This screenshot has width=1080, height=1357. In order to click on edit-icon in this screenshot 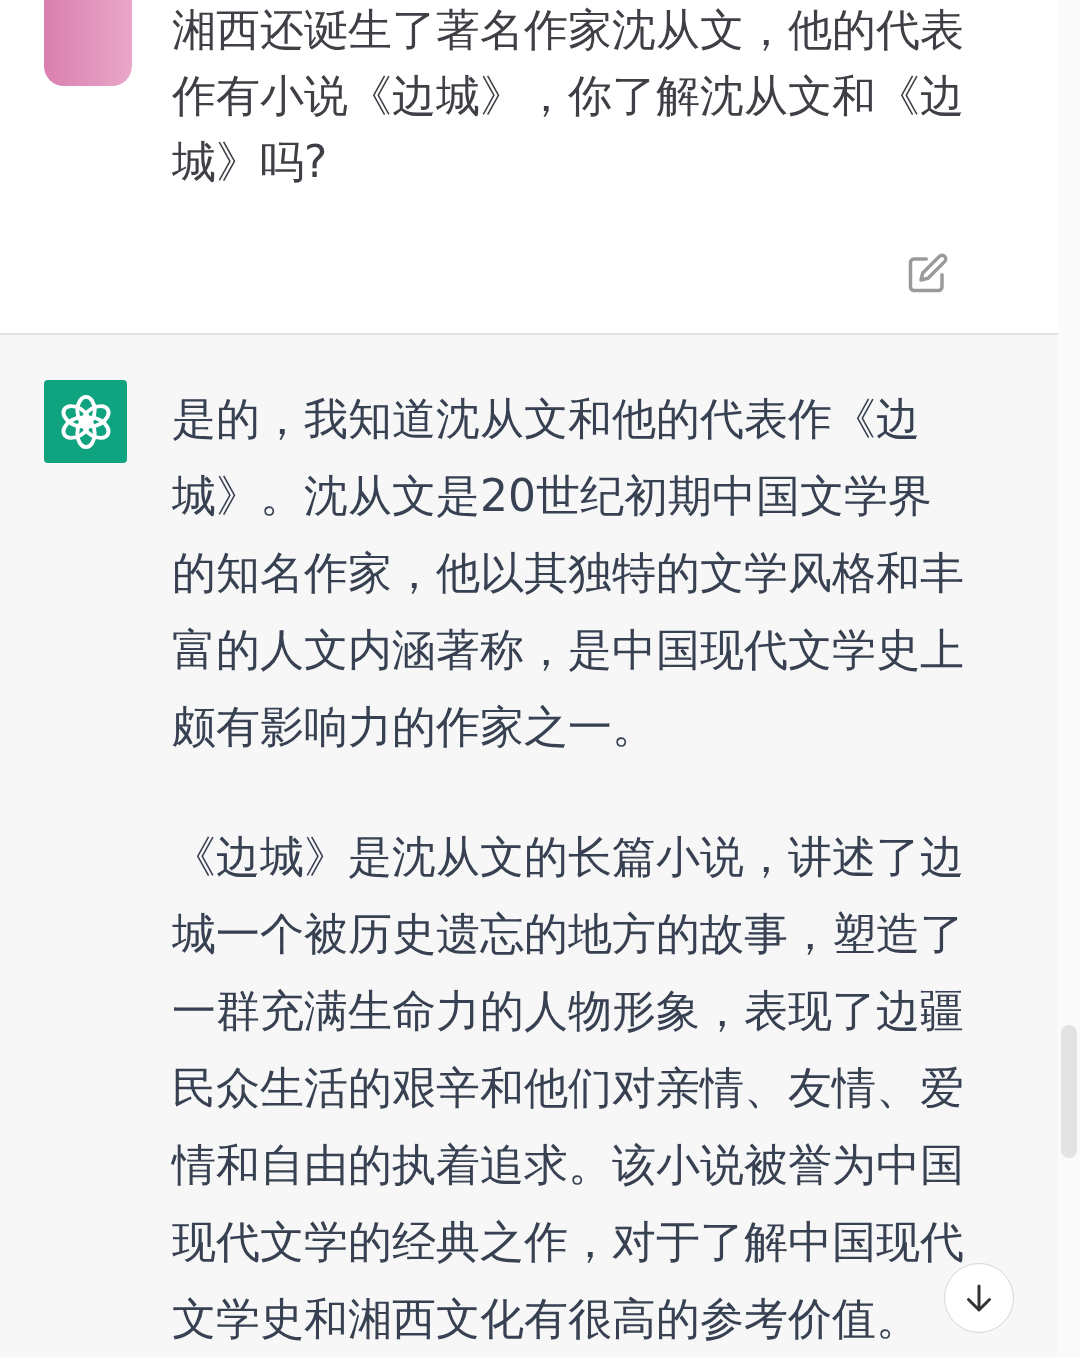, I will do `click(928, 273)`.